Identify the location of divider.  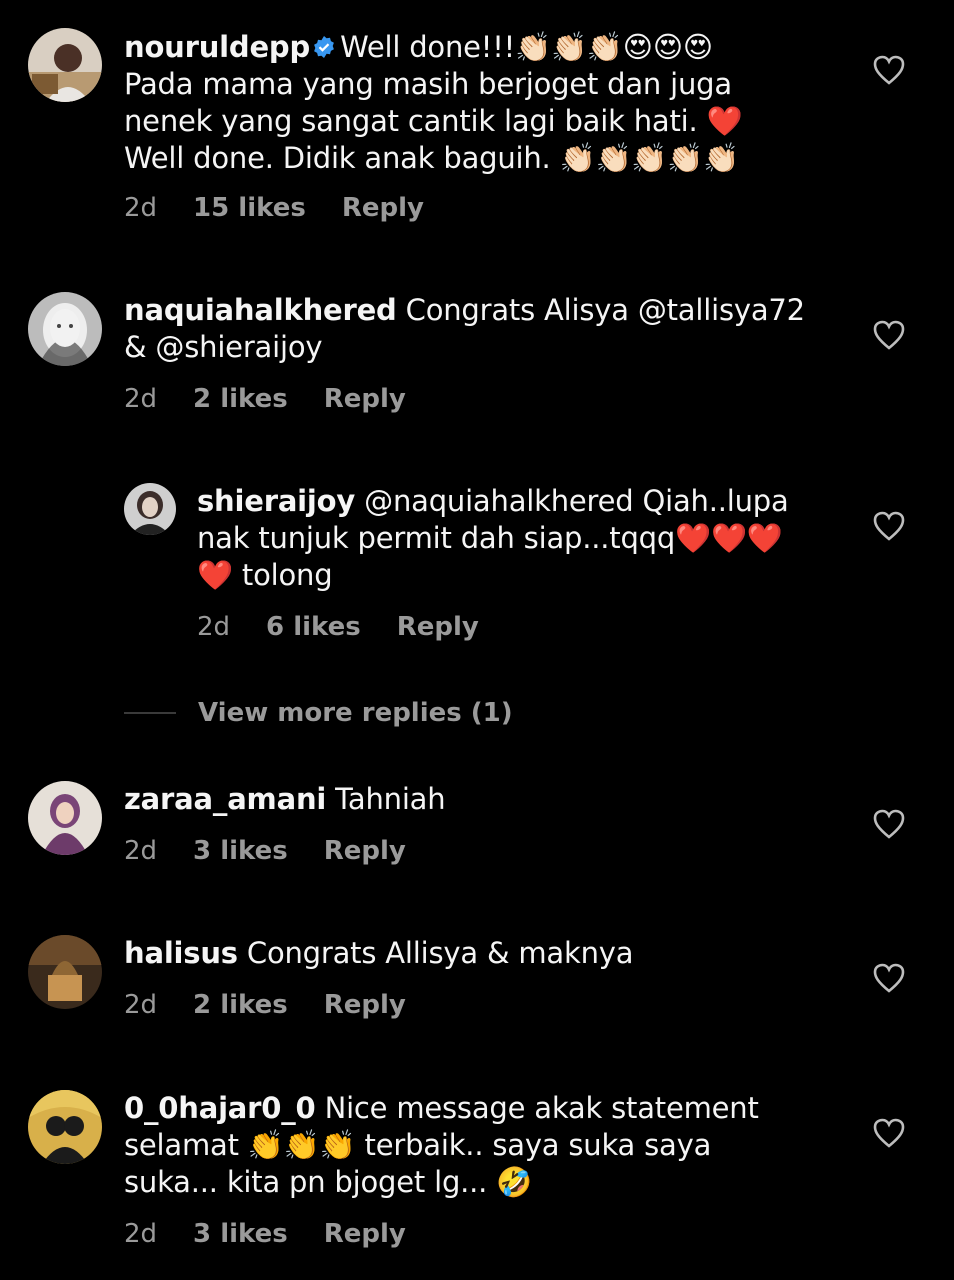
(150, 713).